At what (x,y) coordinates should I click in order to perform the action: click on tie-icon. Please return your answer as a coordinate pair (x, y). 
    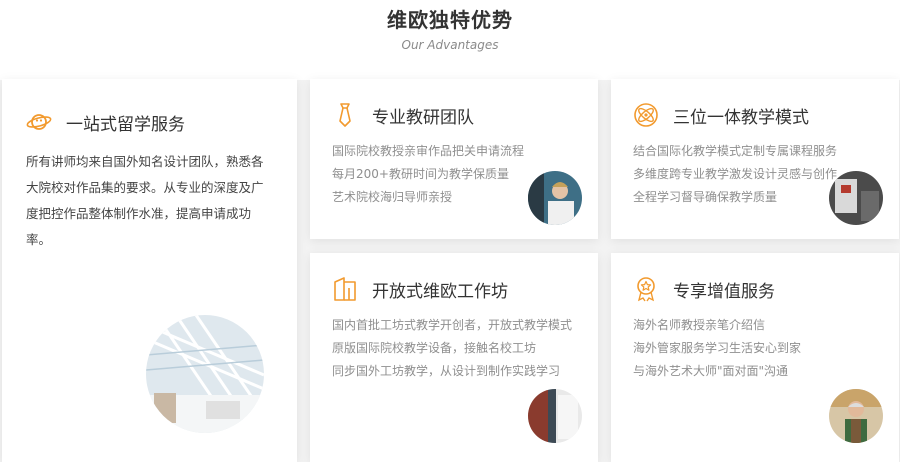
    Looking at the image, I should click on (345, 115).